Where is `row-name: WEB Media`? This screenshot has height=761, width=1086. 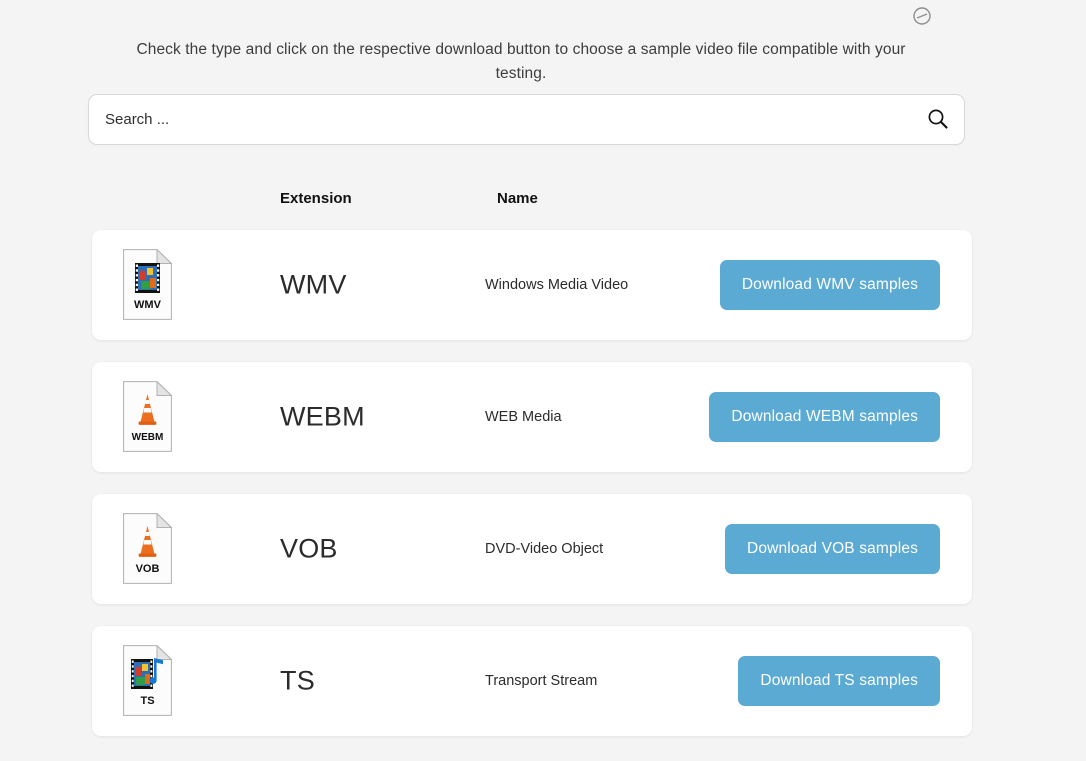
row-name: WEB Media is located at coordinates (523, 417).